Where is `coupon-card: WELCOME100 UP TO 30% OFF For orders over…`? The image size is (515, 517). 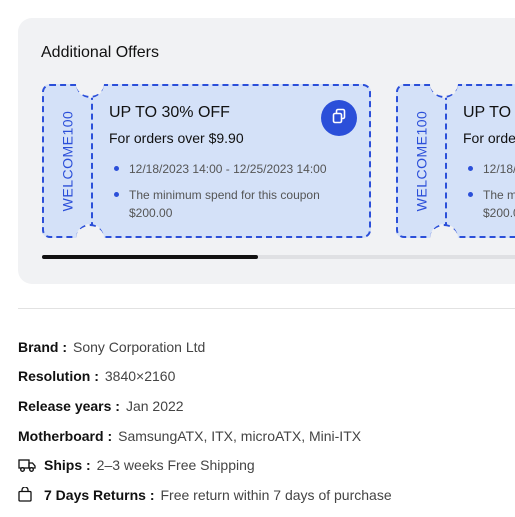
coupon-card: WELCOME100 UP TO 30% OFF For orders over… is located at coordinates (455, 161).